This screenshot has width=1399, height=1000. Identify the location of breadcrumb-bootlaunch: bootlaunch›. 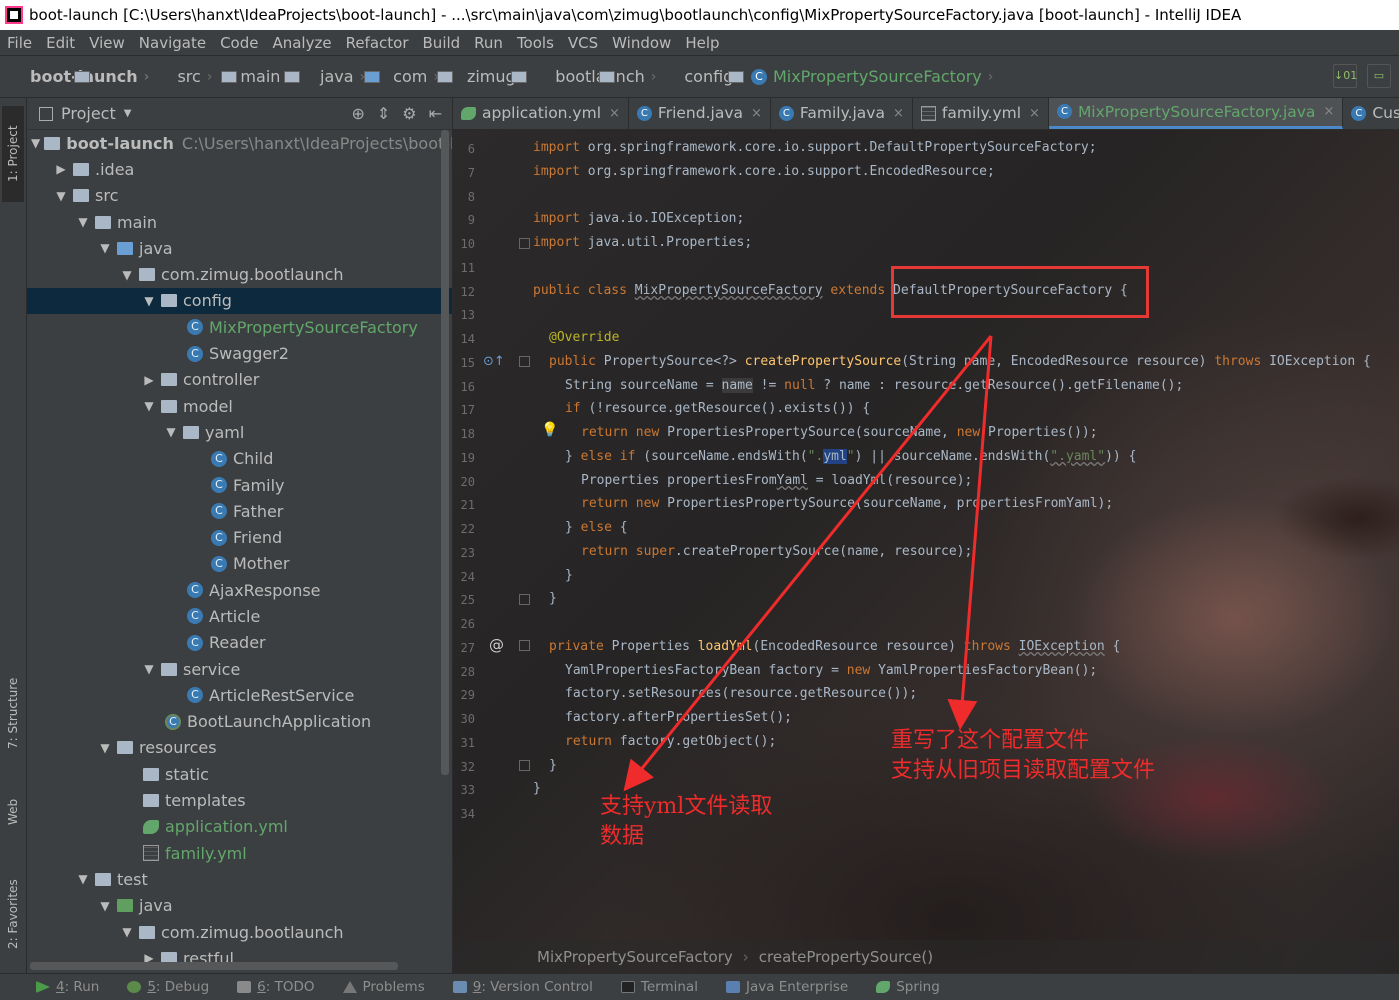
(597, 76).